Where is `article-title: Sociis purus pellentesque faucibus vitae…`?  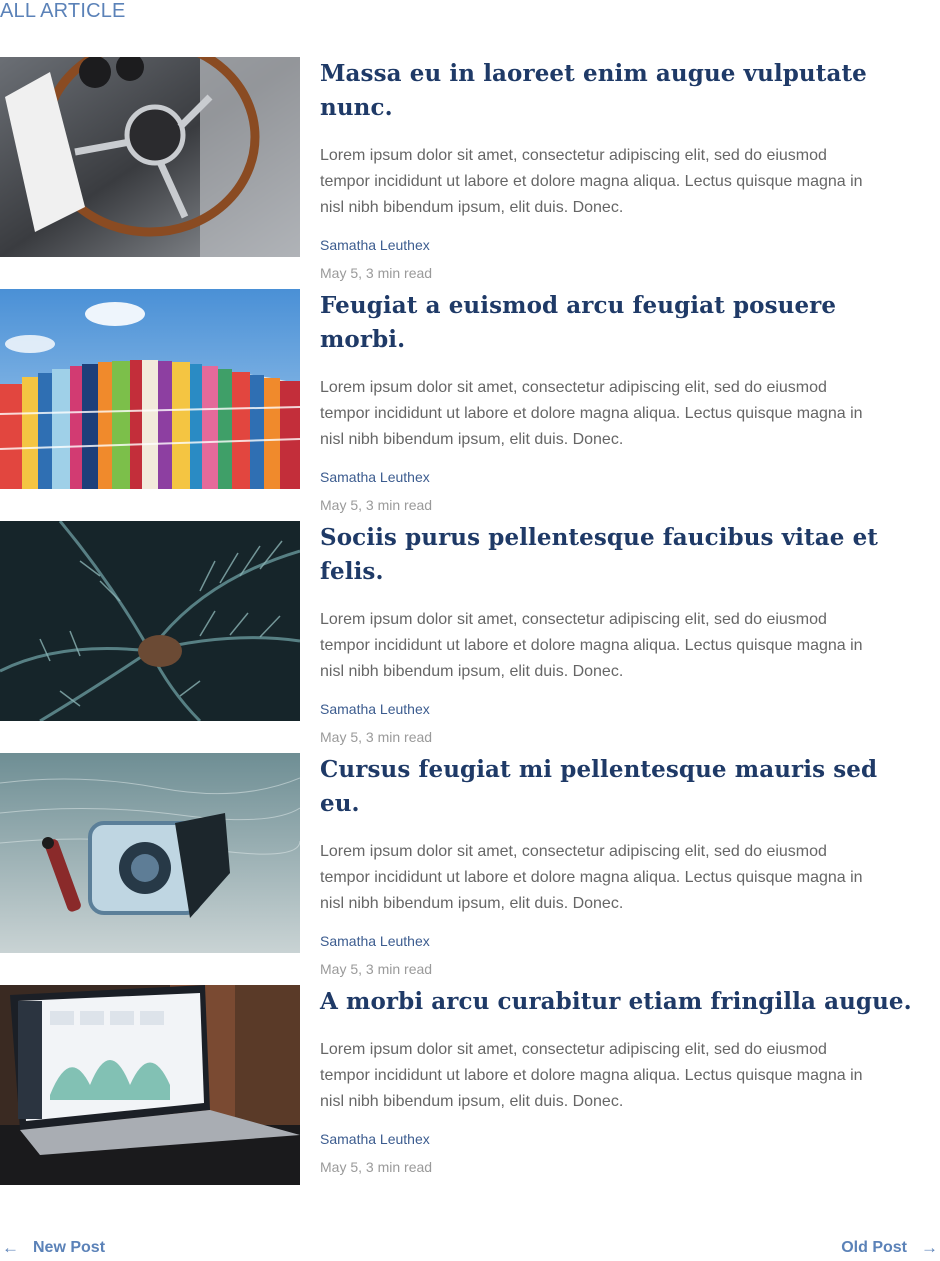 article-title: Sociis purus pellentesque faucibus vitae… is located at coordinates (620, 555).